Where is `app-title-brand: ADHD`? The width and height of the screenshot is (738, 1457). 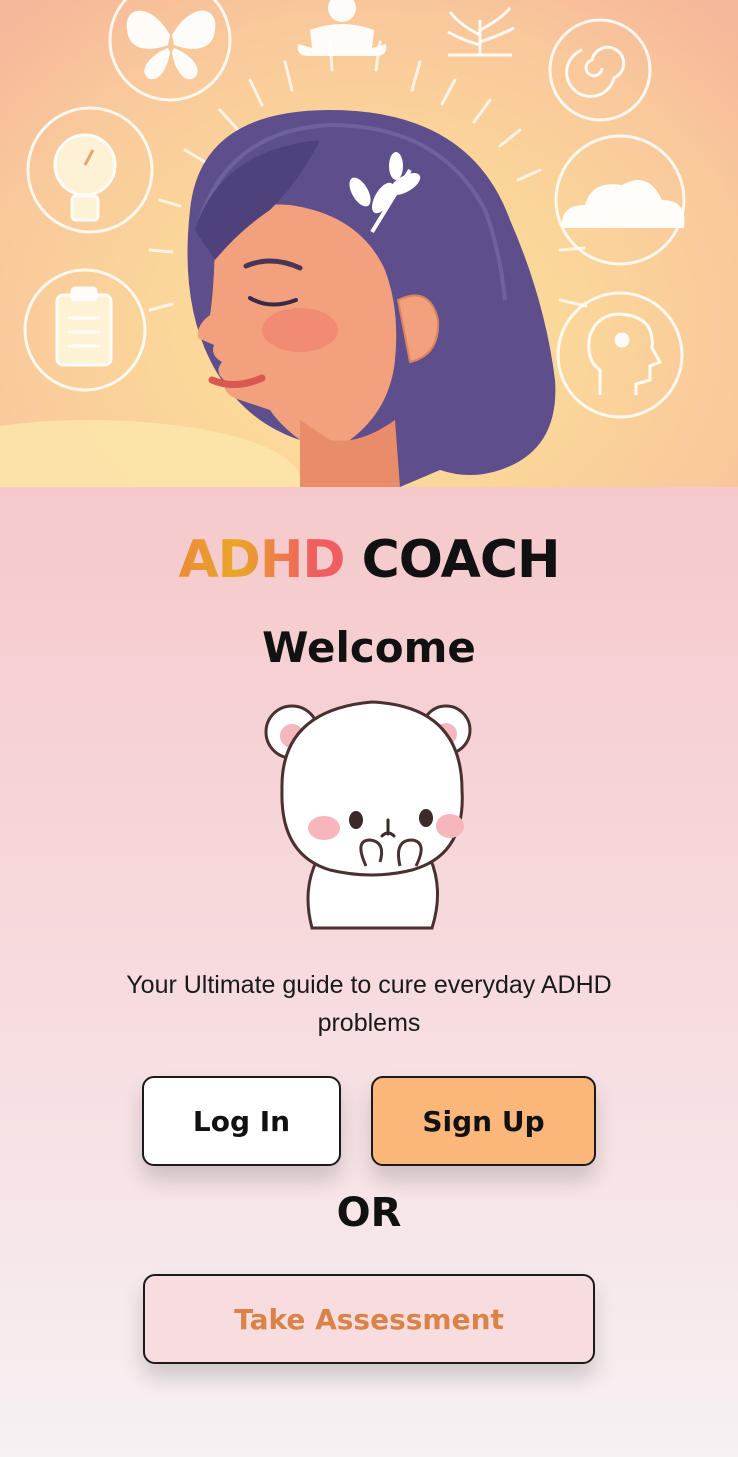
app-title-brand: ADHD is located at coordinates (261, 560).